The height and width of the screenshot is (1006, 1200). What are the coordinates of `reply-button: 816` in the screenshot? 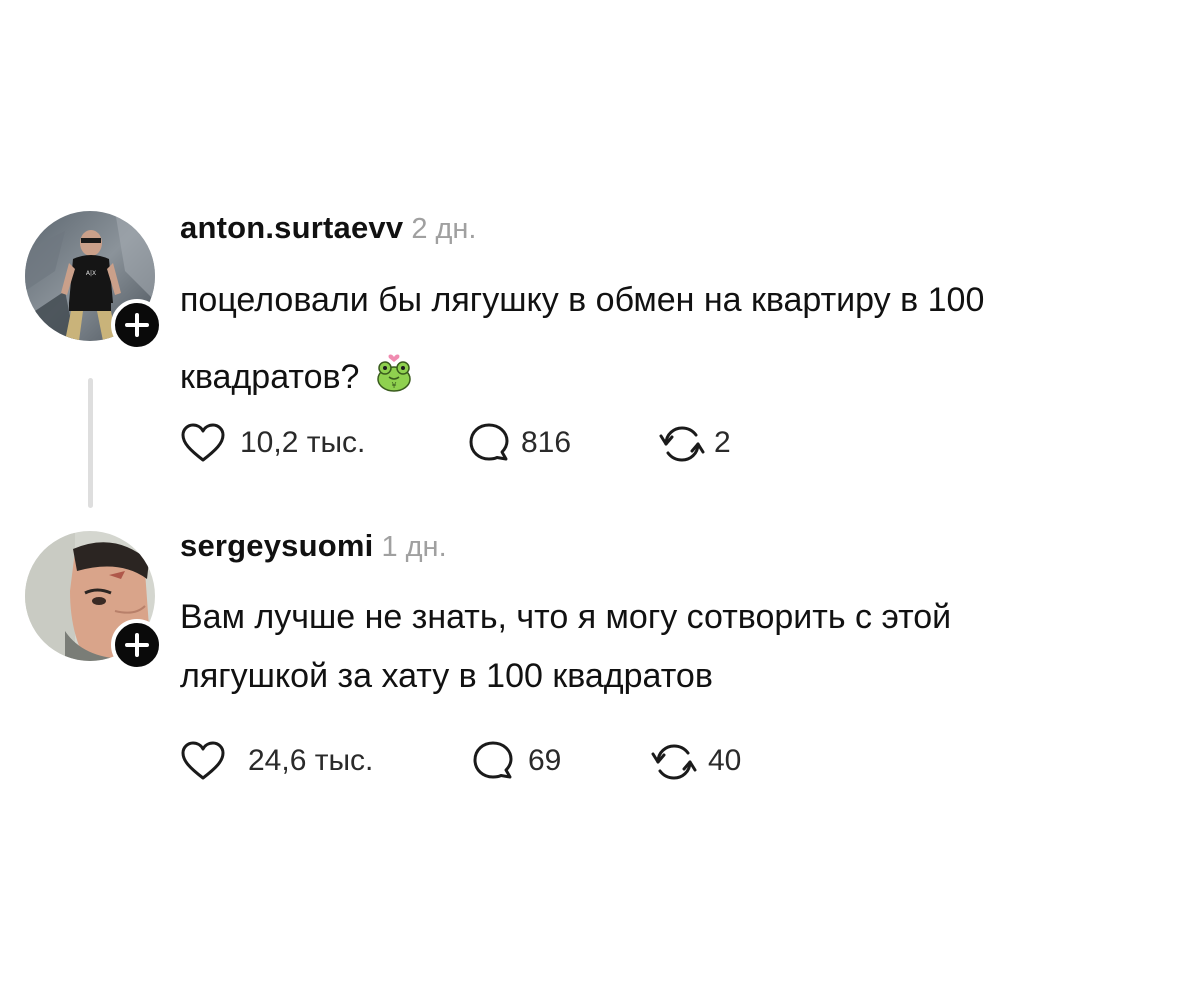 It's located at (536, 443).